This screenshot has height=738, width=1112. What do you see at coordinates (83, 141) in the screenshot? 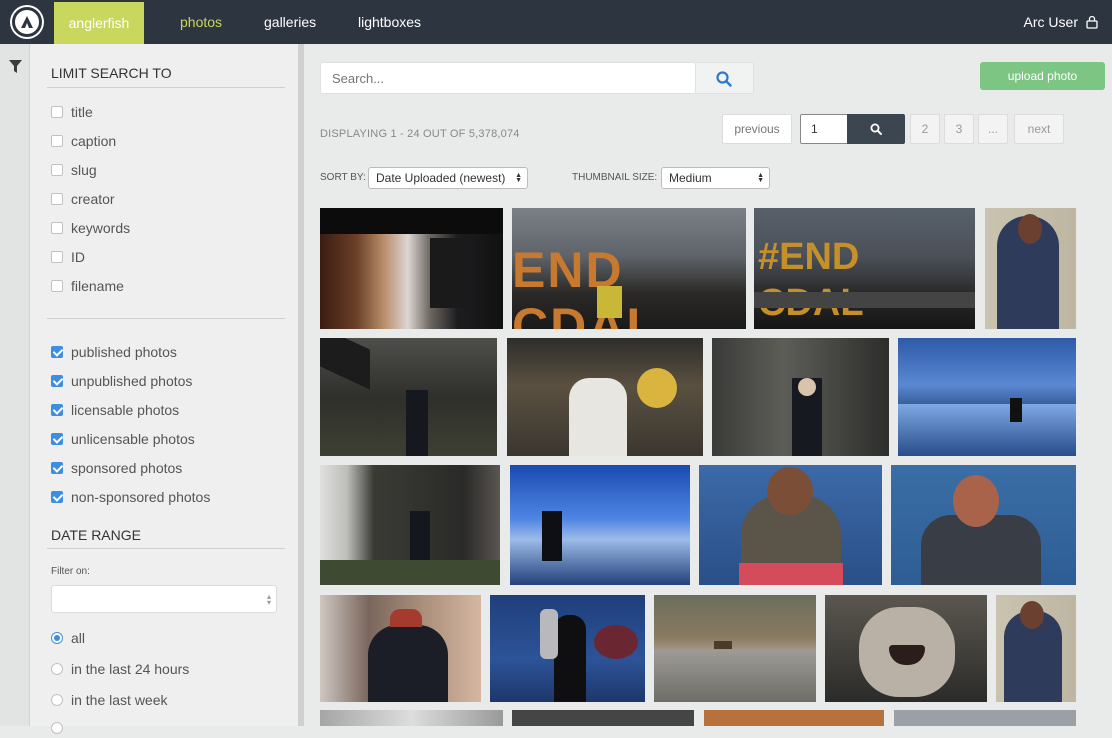
I see `field-option-caption: caption` at bounding box center [83, 141].